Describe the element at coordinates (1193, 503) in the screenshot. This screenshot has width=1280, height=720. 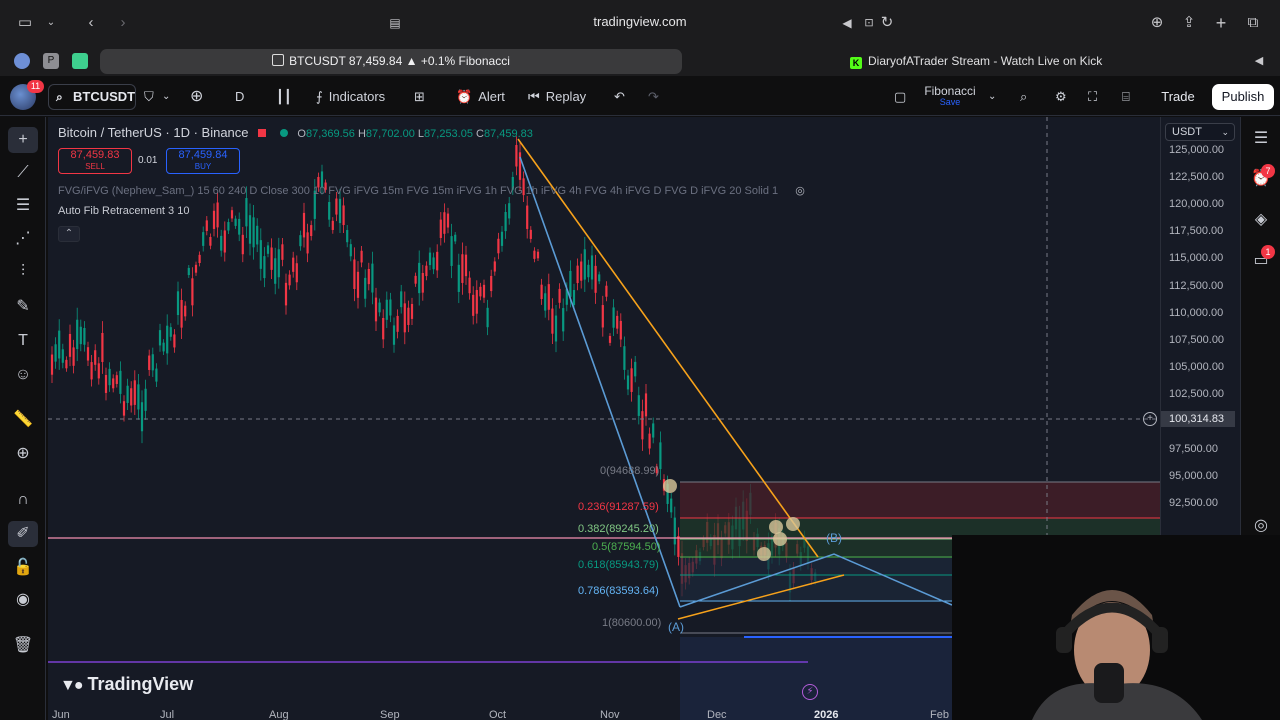
I see `price-label: 92,500.00` at that location.